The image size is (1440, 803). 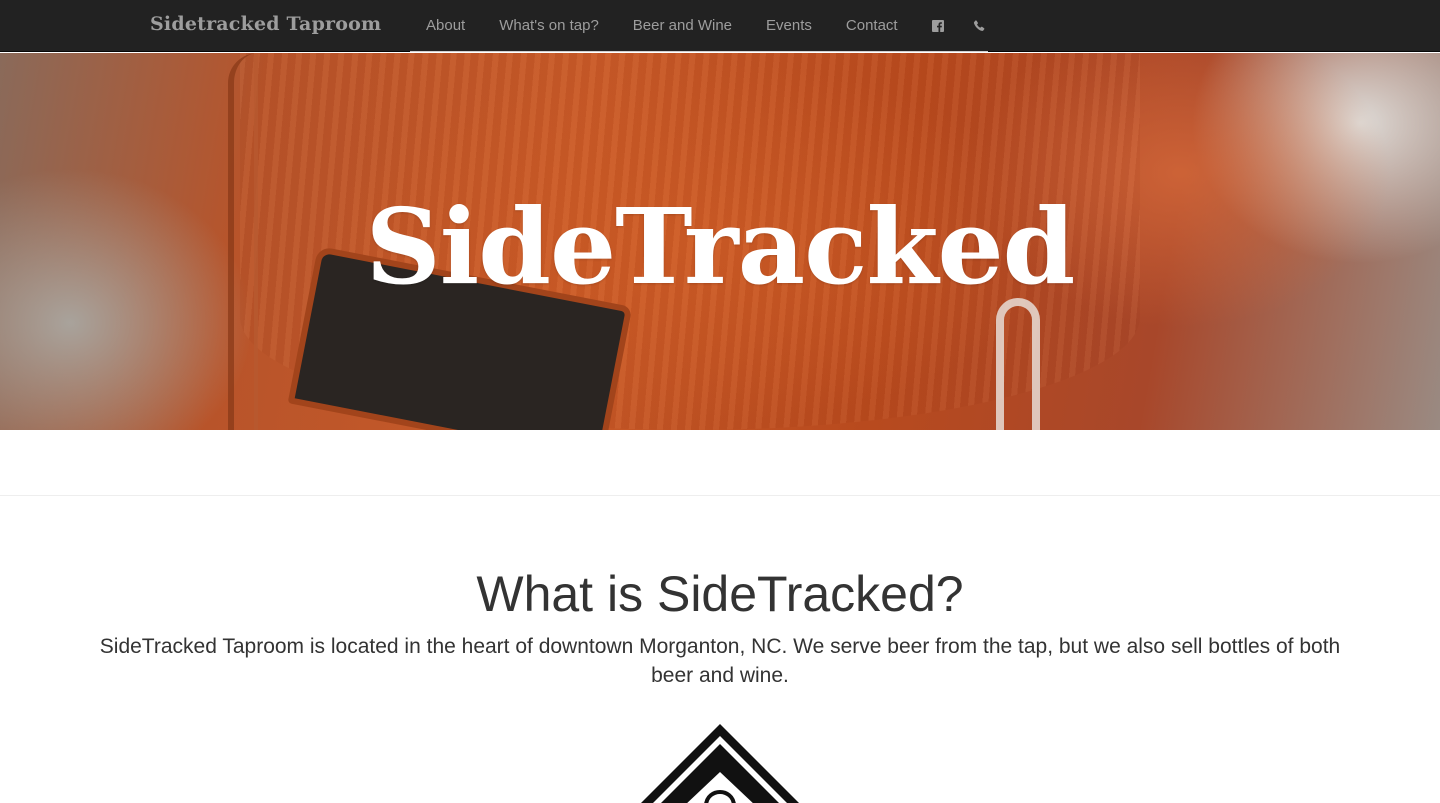 What do you see at coordinates (446, 26) in the screenshot?
I see `nav-item-about: About` at bounding box center [446, 26].